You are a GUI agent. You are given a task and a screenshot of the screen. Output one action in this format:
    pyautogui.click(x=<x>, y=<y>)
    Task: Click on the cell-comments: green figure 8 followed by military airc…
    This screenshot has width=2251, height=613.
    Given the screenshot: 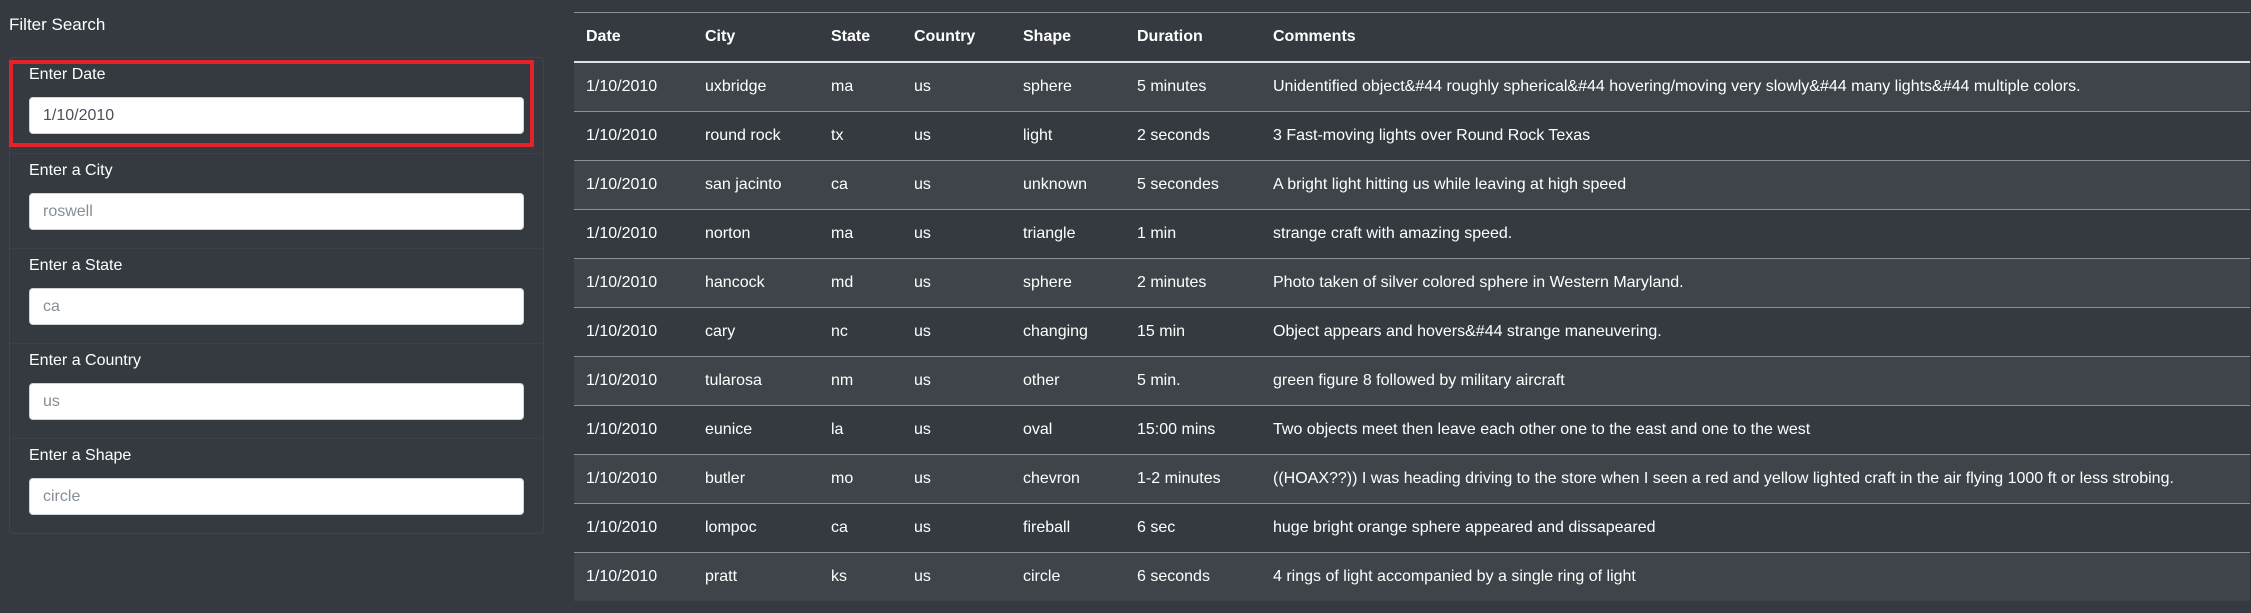 What is the action you would take?
    pyautogui.click(x=1755, y=381)
    